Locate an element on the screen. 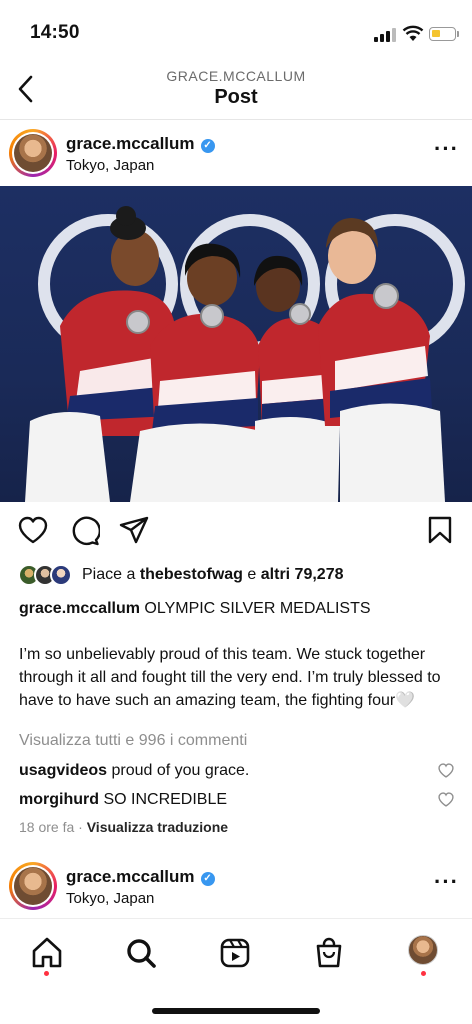 The image size is (472, 1024). likes-connector: e is located at coordinates (252, 574).